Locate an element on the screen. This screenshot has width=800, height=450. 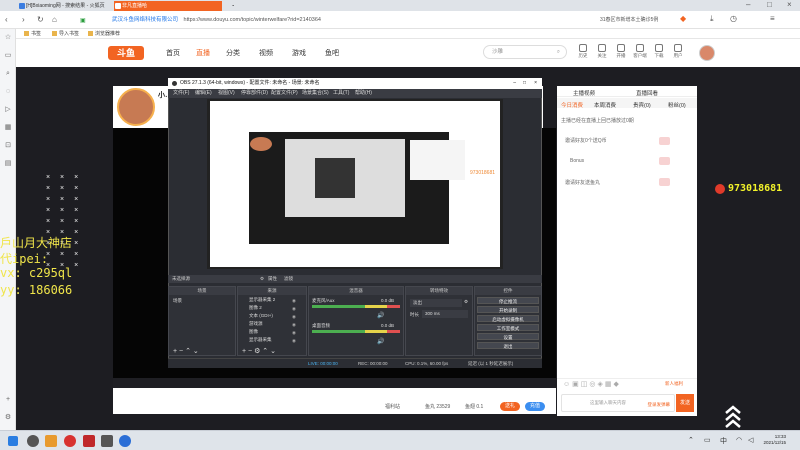
tab-vip: 贵宾(0) is located at coordinates (642, 105).